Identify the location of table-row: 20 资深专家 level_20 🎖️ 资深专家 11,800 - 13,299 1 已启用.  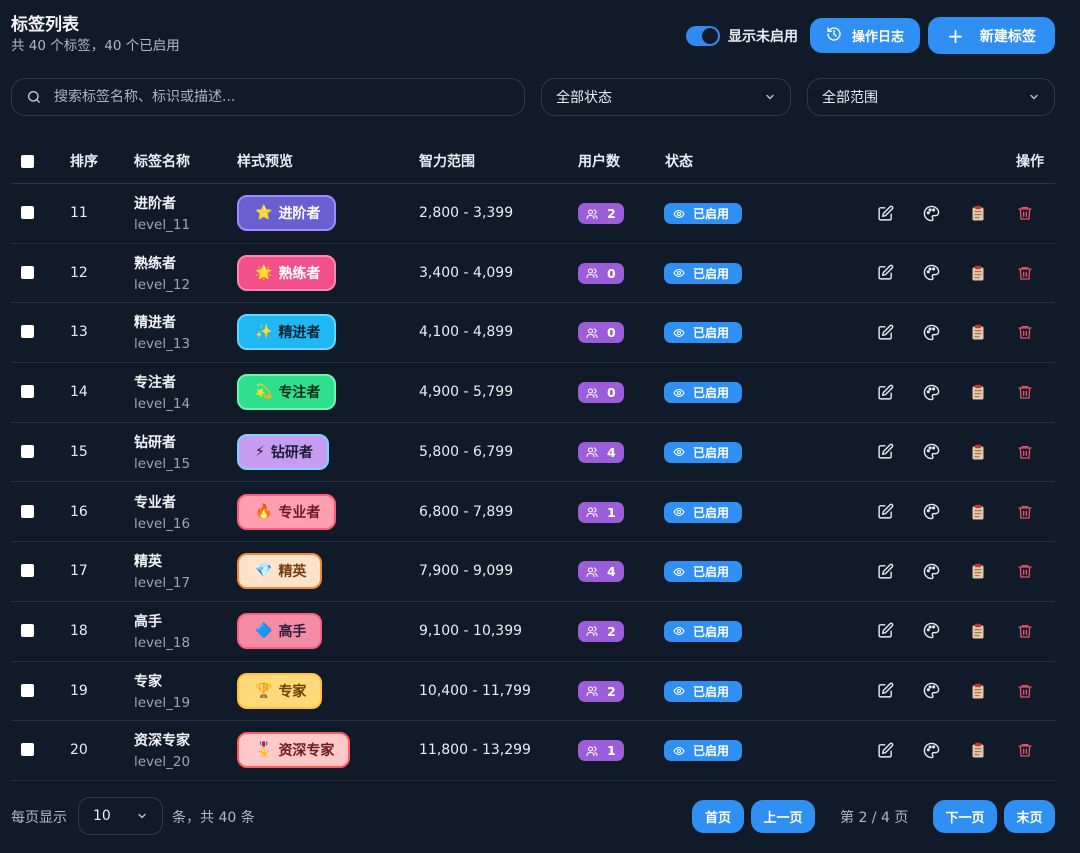
(533, 751).